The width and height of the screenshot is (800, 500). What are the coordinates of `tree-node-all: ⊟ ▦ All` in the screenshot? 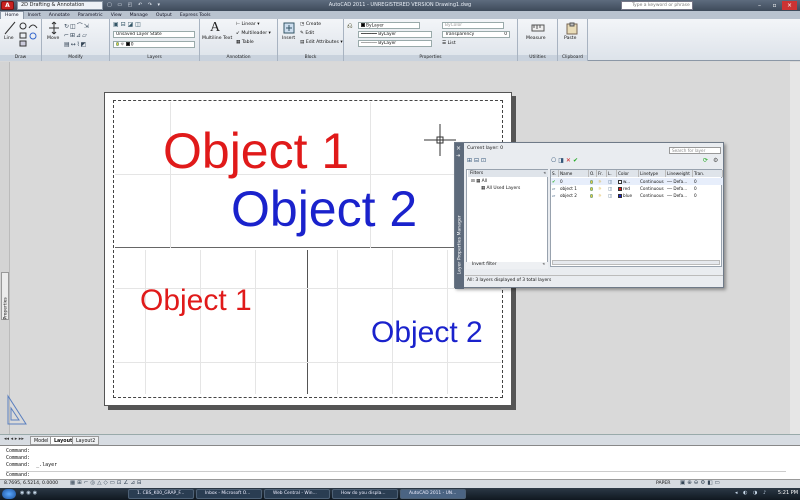 It's located at (479, 181).